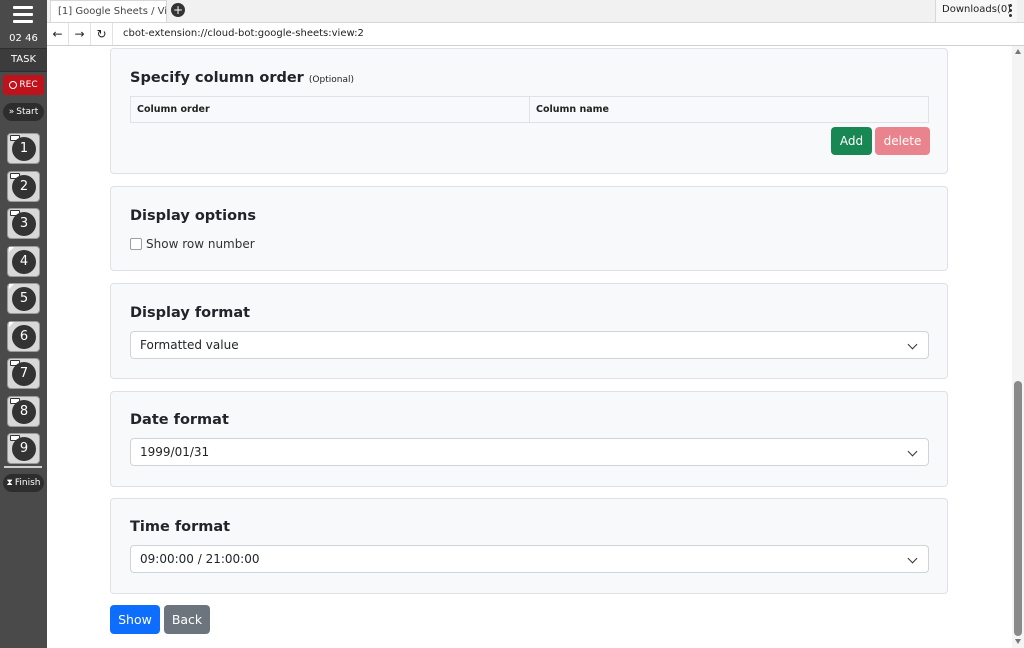 The height and width of the screenshot is (648, 1024). I want to click on clock-readout: 02 46, so click(23, 38).